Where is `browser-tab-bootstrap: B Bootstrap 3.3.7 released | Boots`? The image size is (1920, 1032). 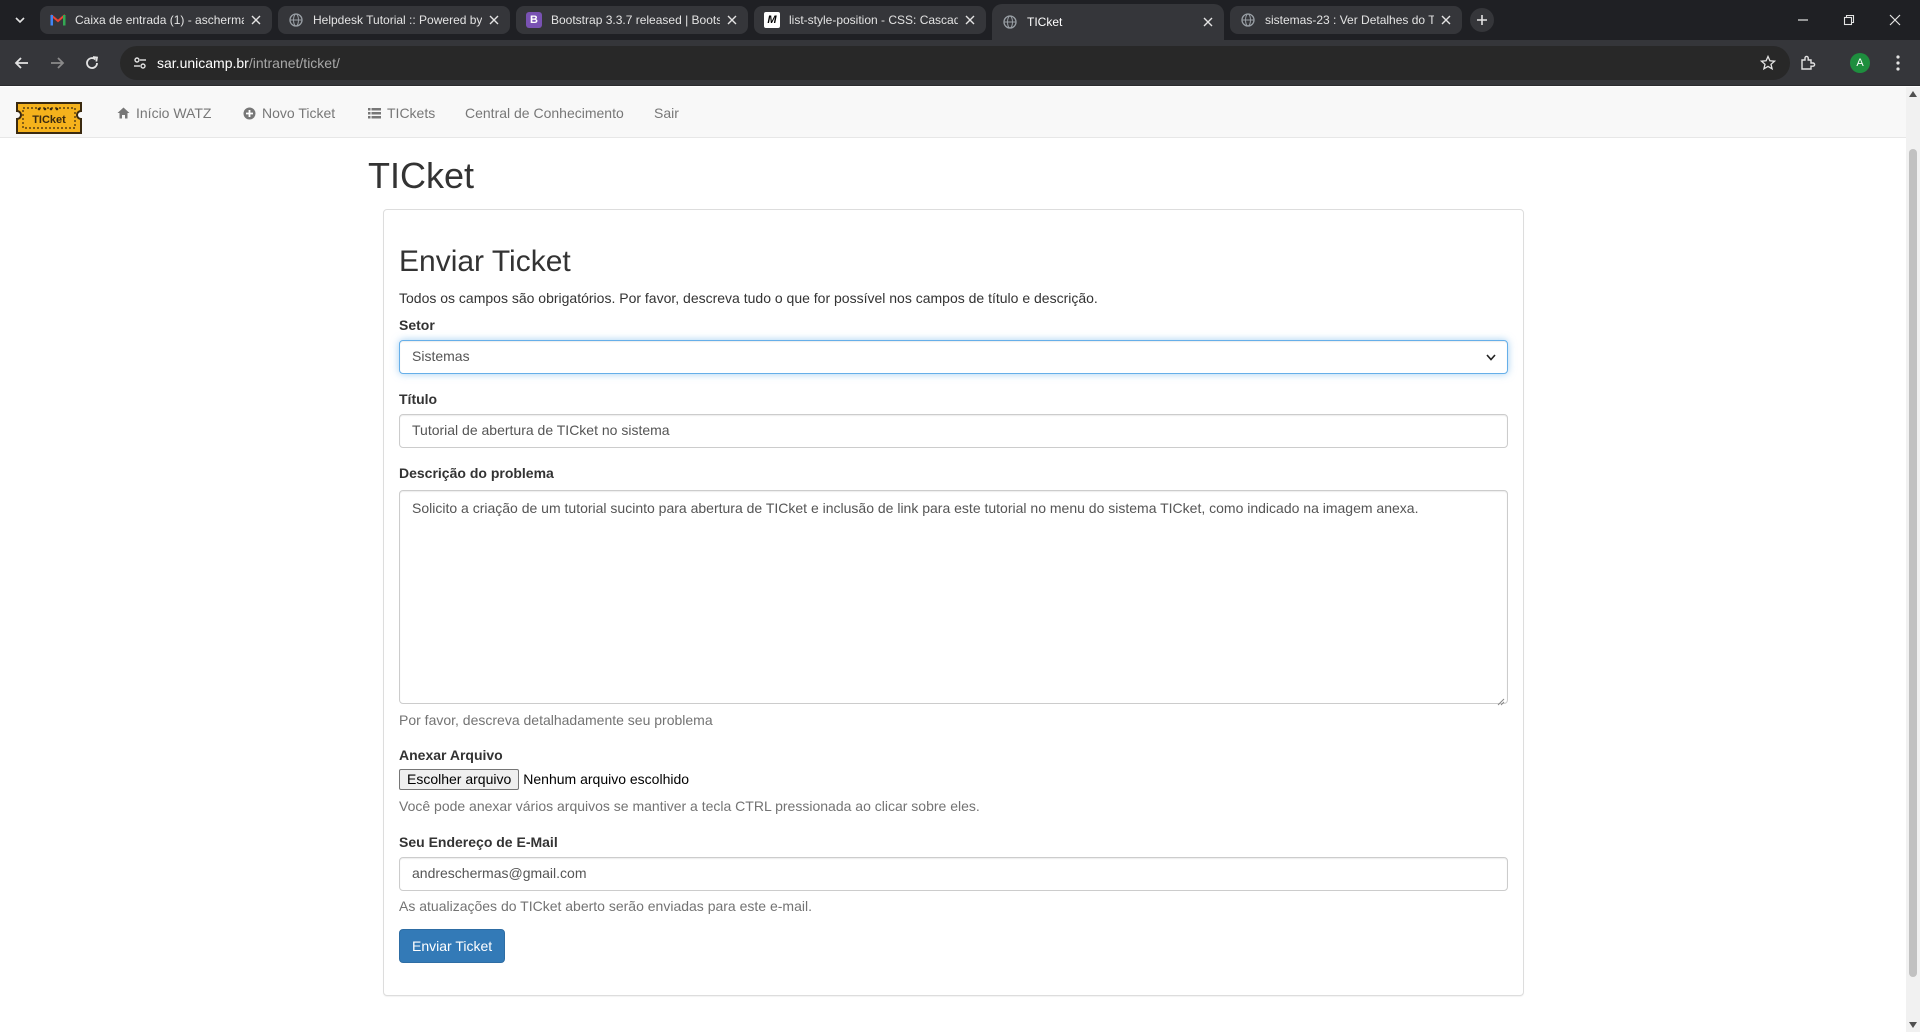
browser-tab-bootstrap: B Bootstrap 3.3.7 released | Boots is located at coordinates (632, 20).